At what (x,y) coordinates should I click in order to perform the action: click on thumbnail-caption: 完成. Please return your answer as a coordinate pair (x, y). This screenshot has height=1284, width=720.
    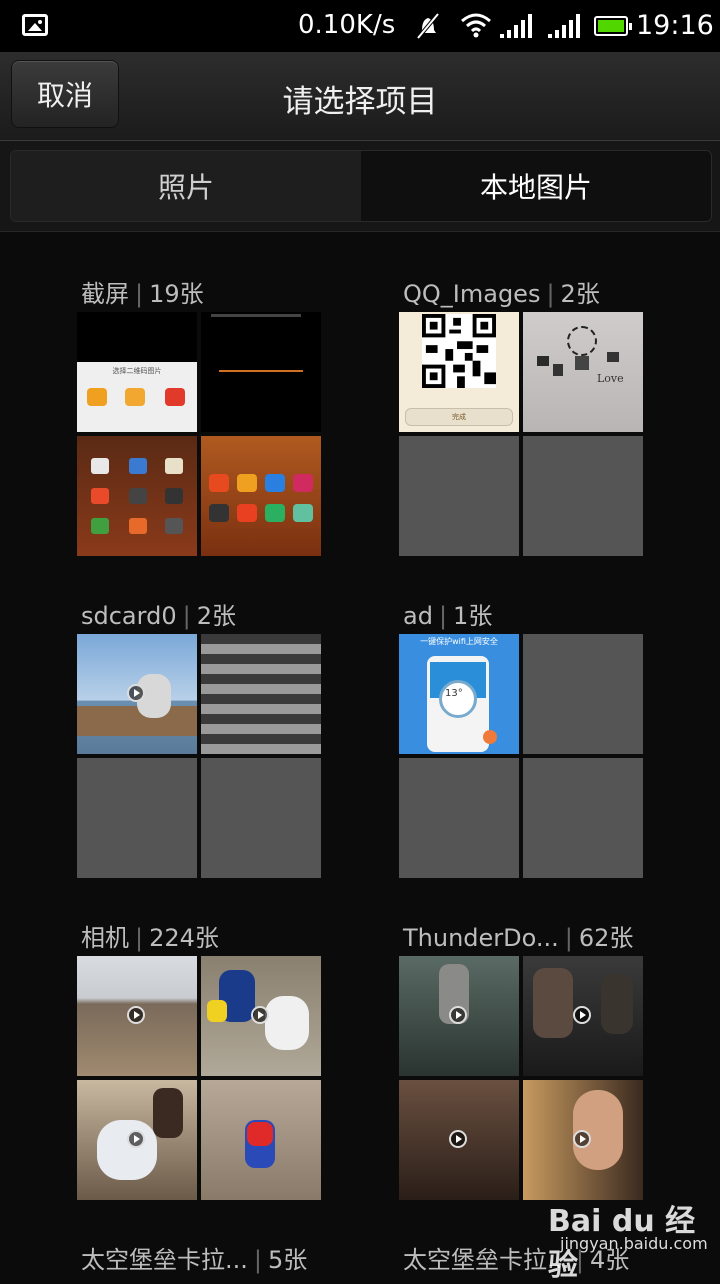
    Looking at the image, I should click on (459, 417).